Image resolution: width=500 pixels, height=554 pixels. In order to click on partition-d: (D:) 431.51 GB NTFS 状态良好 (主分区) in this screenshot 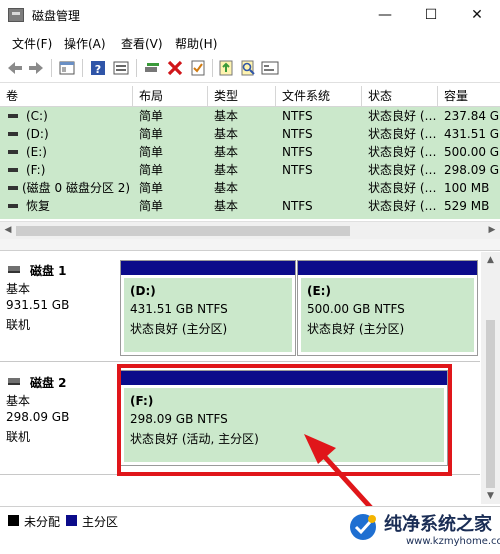, I will do `click(208, 308)`.